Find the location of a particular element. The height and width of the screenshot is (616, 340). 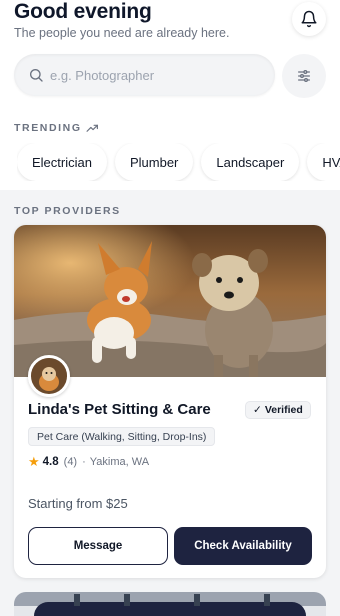

trending-label: TRENDING is located at coordinates (48, 128).